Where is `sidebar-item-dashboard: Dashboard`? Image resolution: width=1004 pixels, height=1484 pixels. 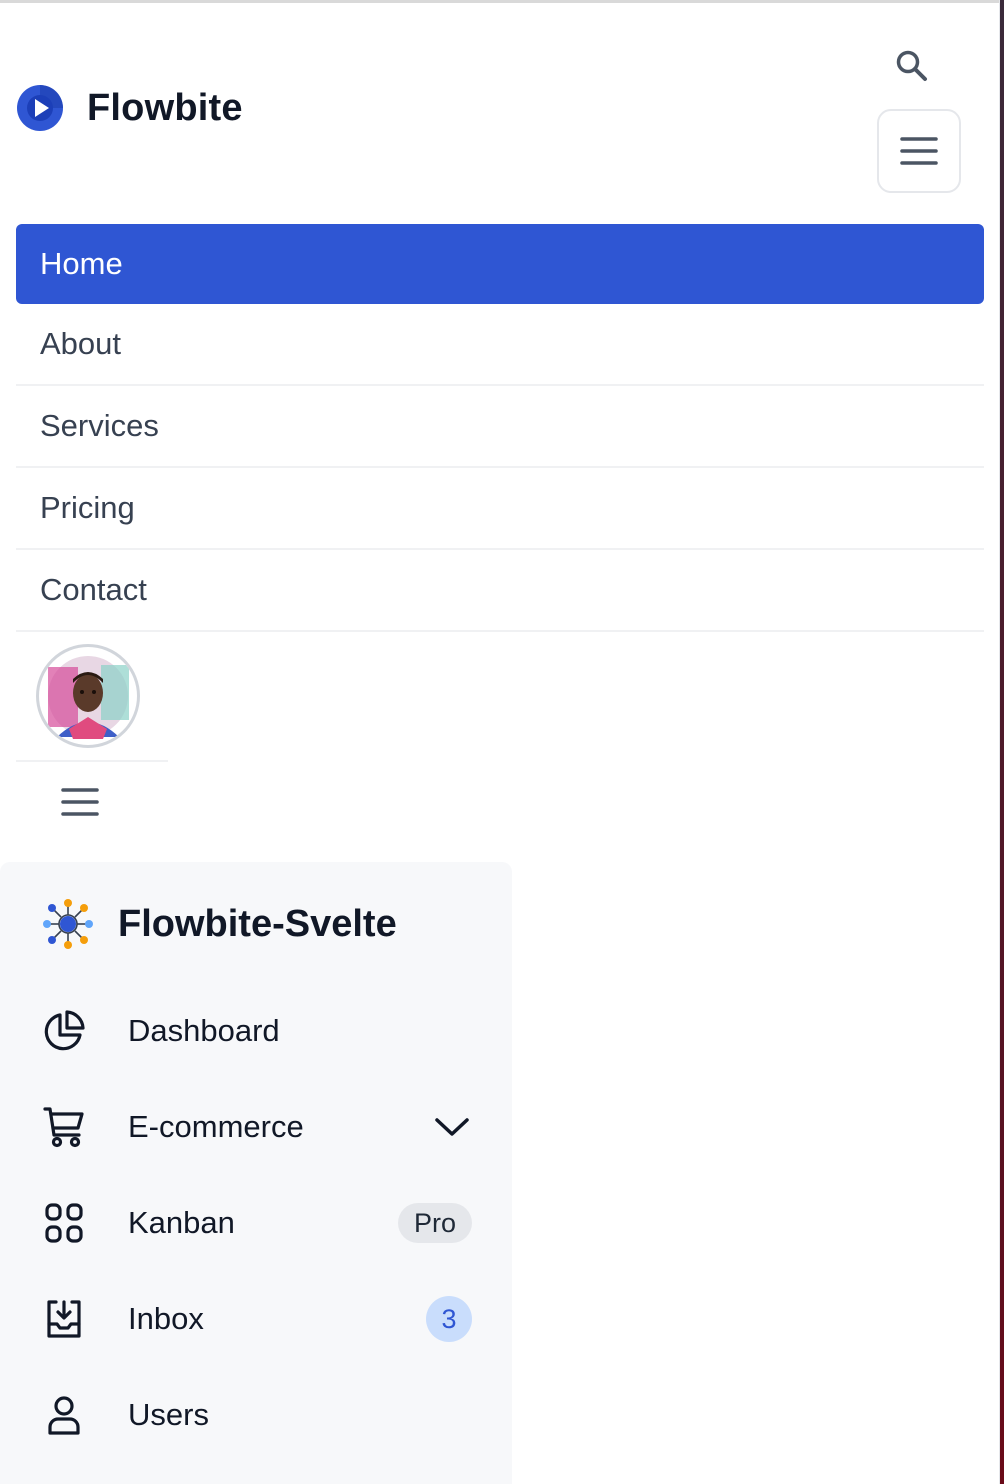
sidebar-item-dashboard: Dashboard is located at coordinates (256, 1031).